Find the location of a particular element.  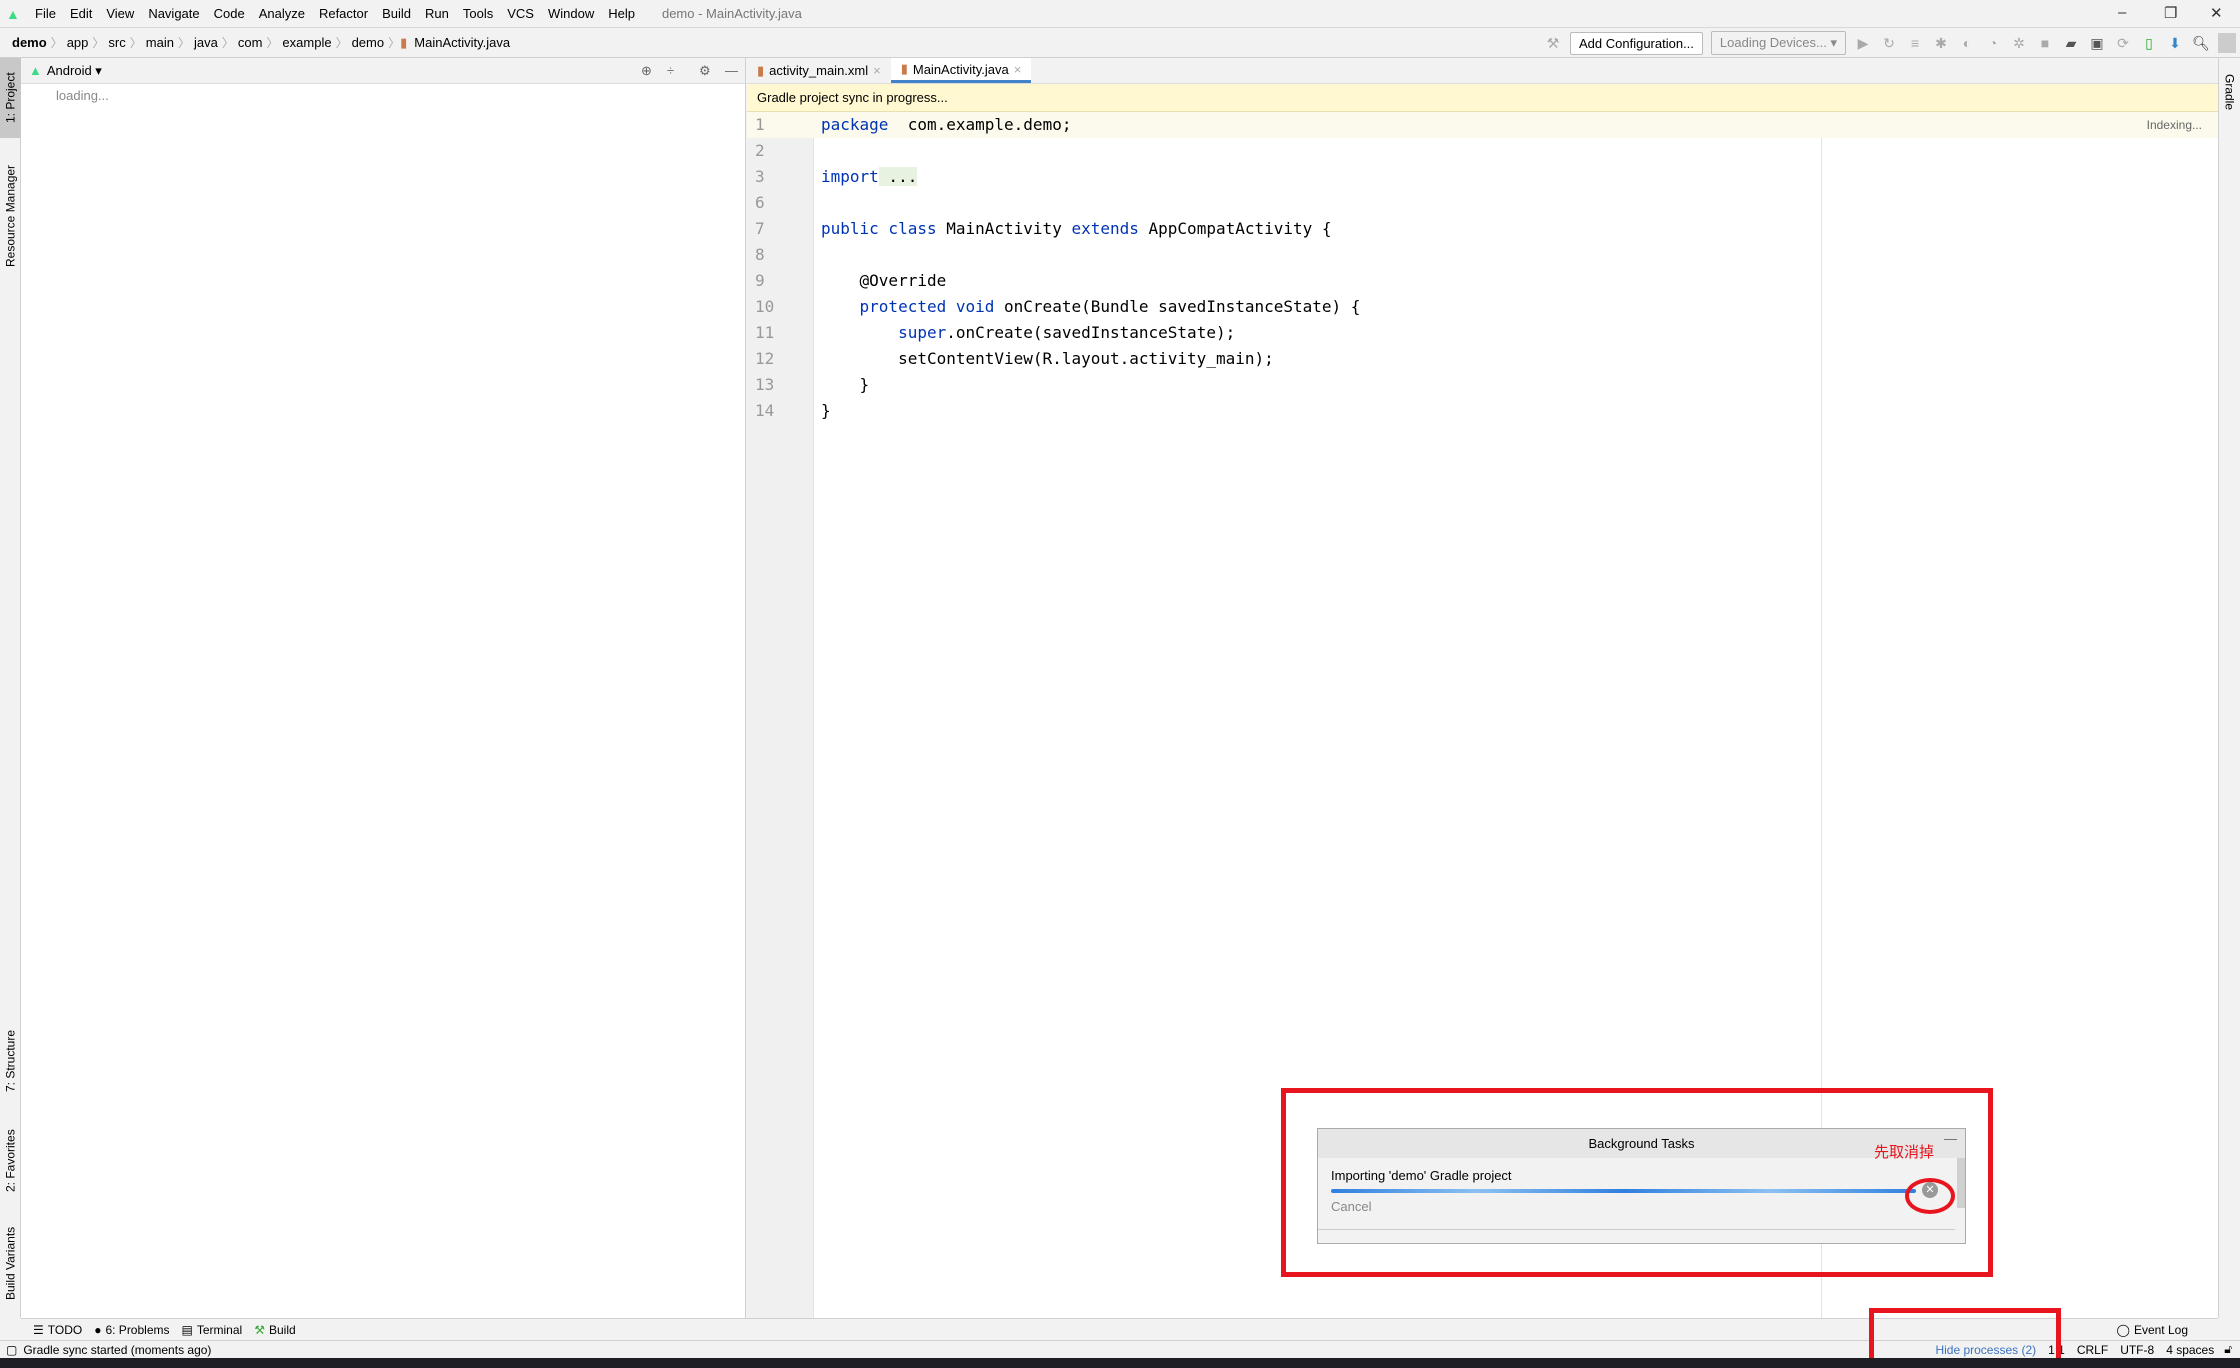

locate-icon: ⊕ is located at coordinates (646, 71).